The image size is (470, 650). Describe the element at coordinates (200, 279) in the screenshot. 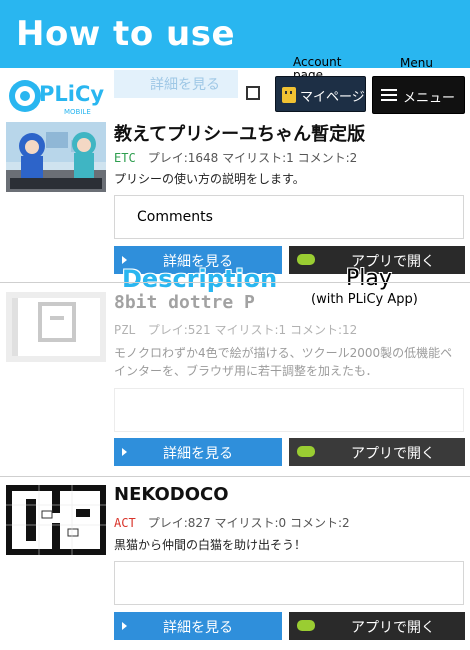

I see `annotation-description: Description` at that location.